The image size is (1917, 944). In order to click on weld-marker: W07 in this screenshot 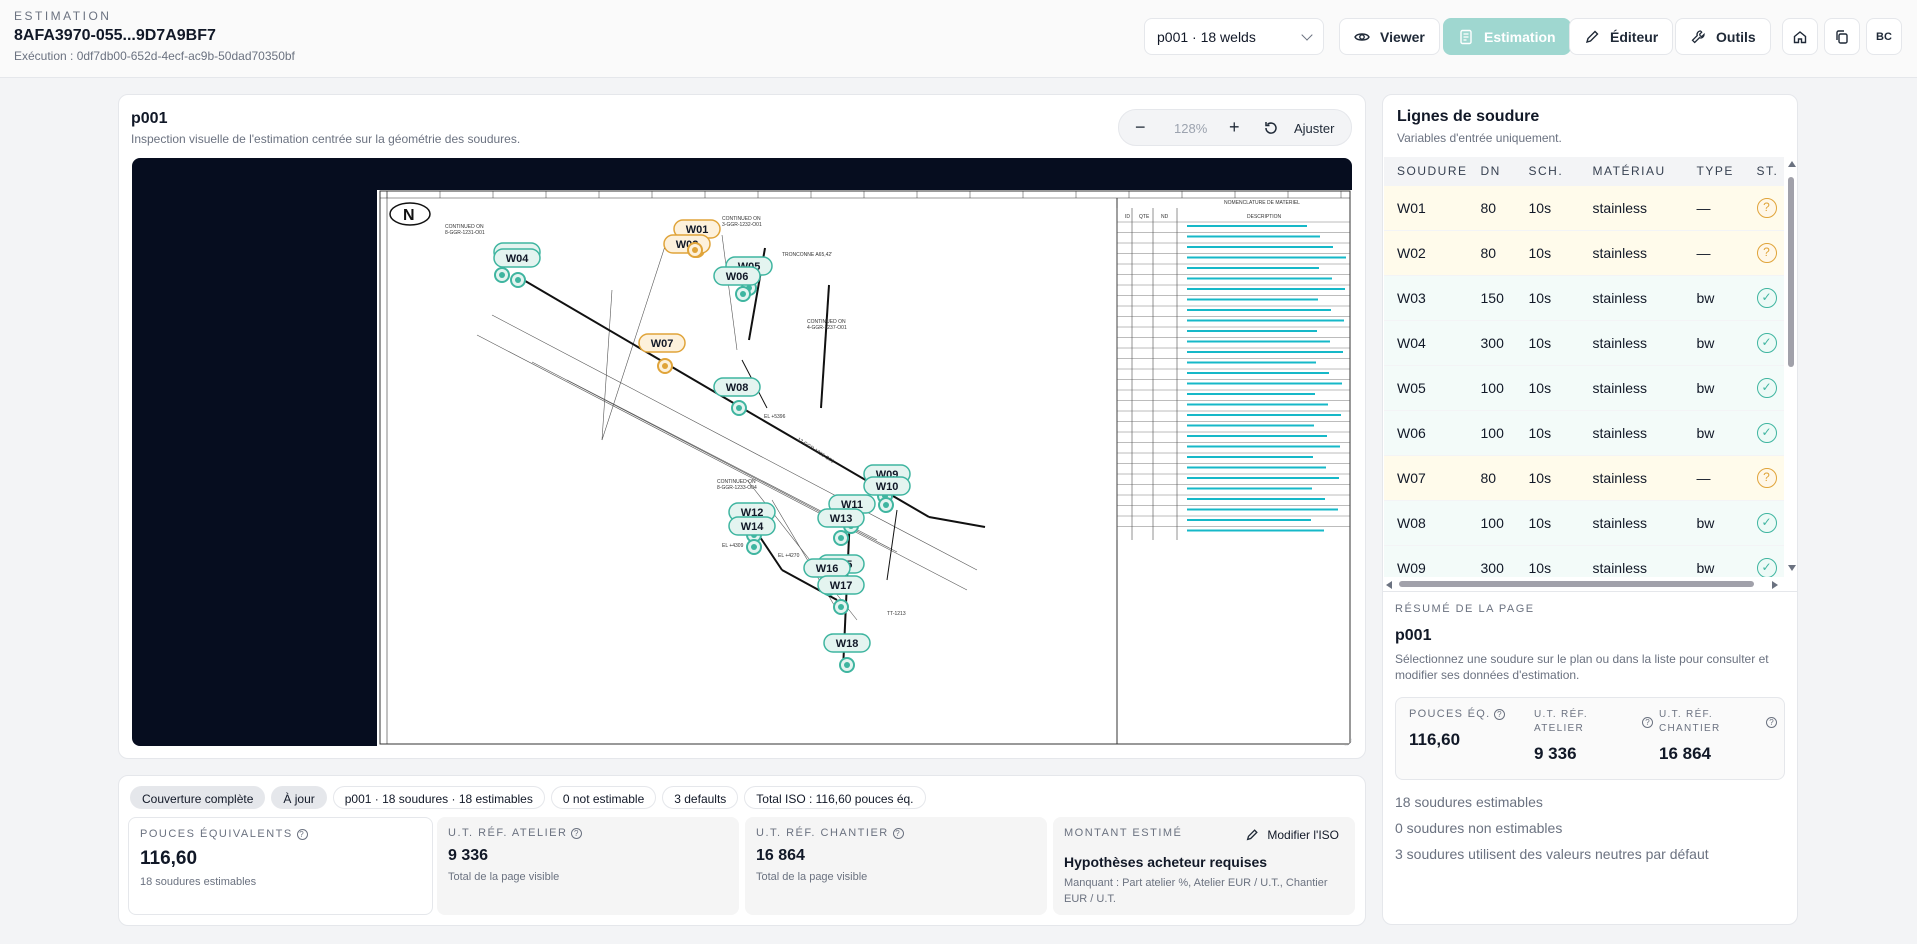, I will do `click(662, 353)`.